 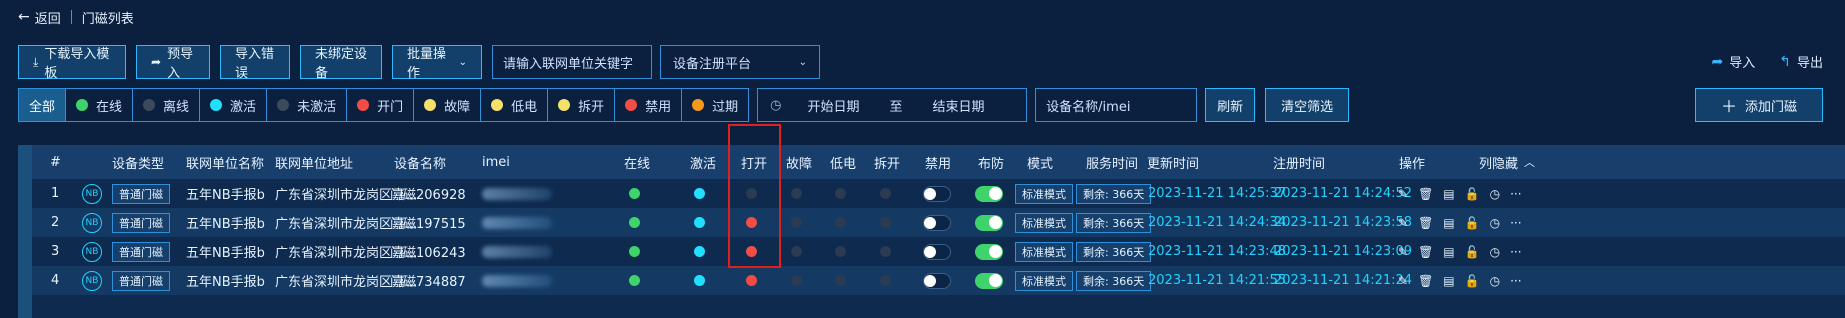 What do you see at coordinates (255, 63) in the screenshot?
I see `import-errors-button: 导入错误` at bounding box center [255, 63].